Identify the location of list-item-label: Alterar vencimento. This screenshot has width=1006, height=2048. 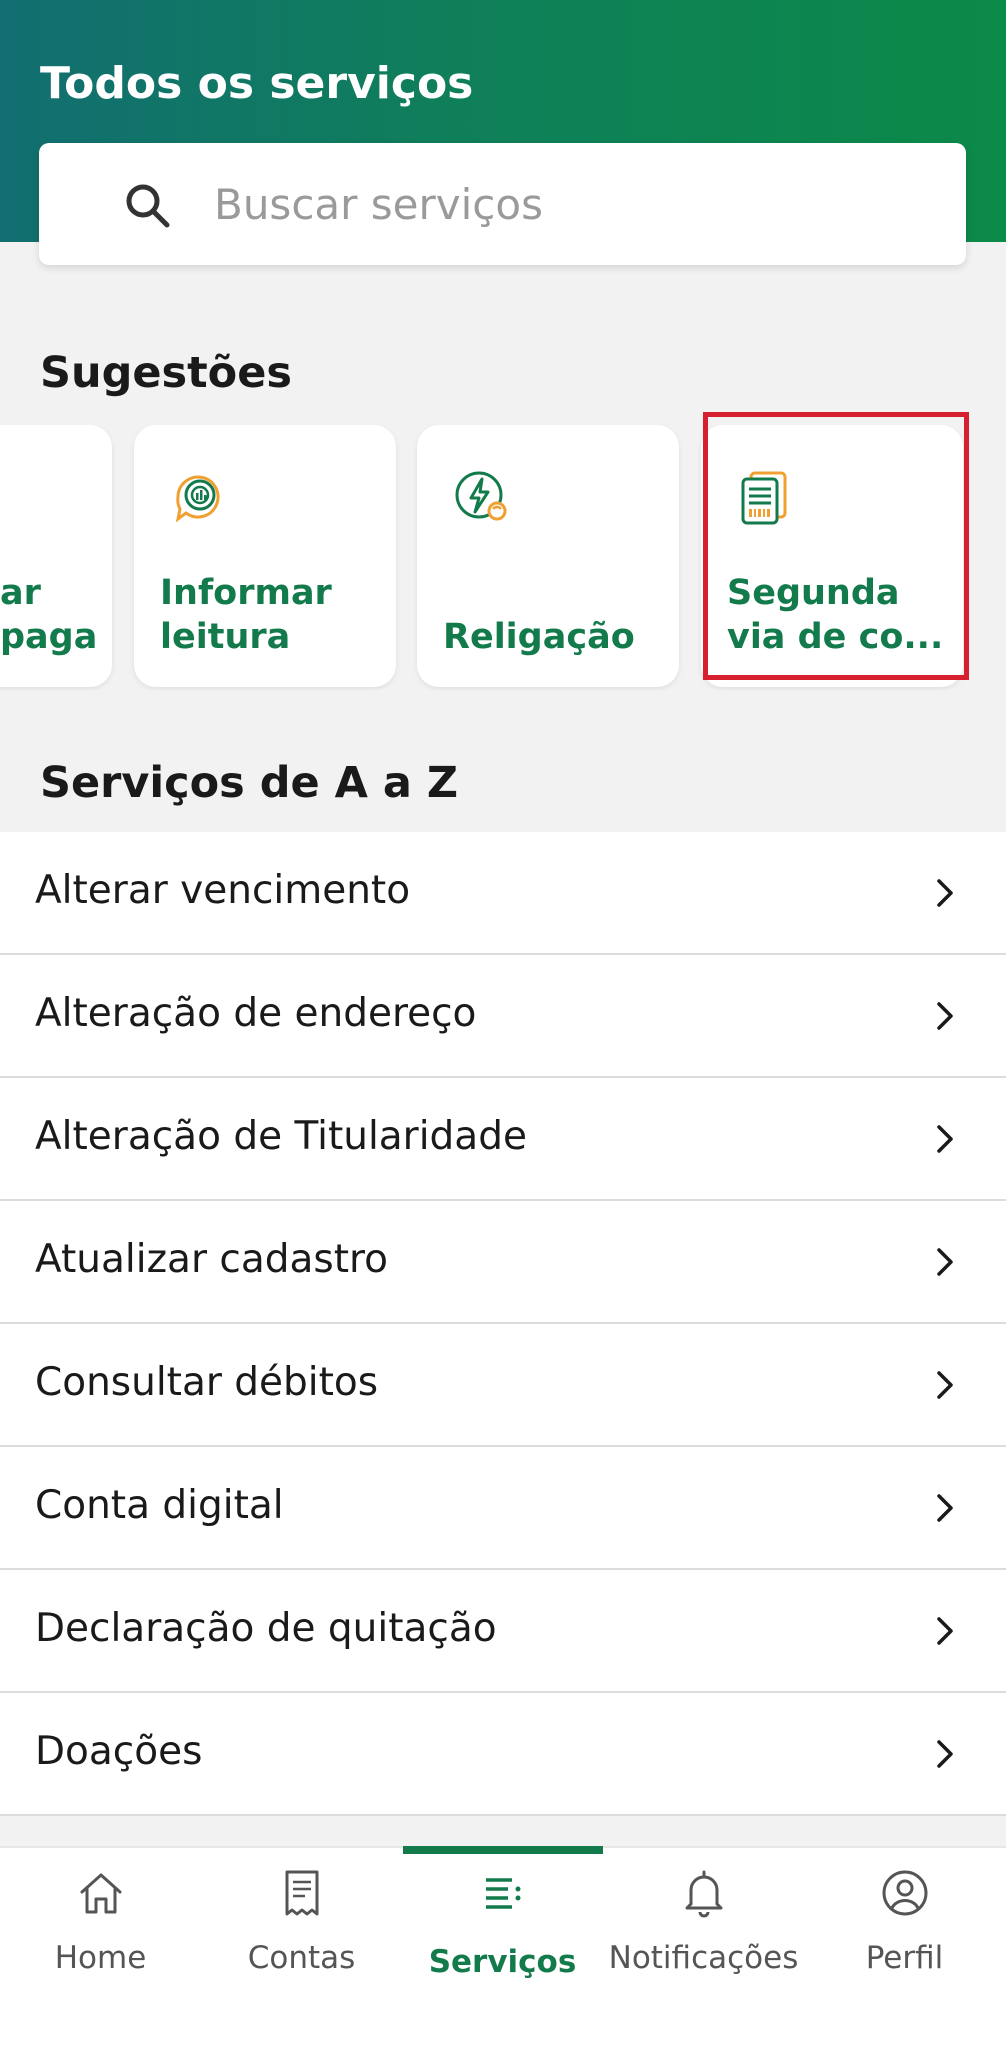
(223, 890).